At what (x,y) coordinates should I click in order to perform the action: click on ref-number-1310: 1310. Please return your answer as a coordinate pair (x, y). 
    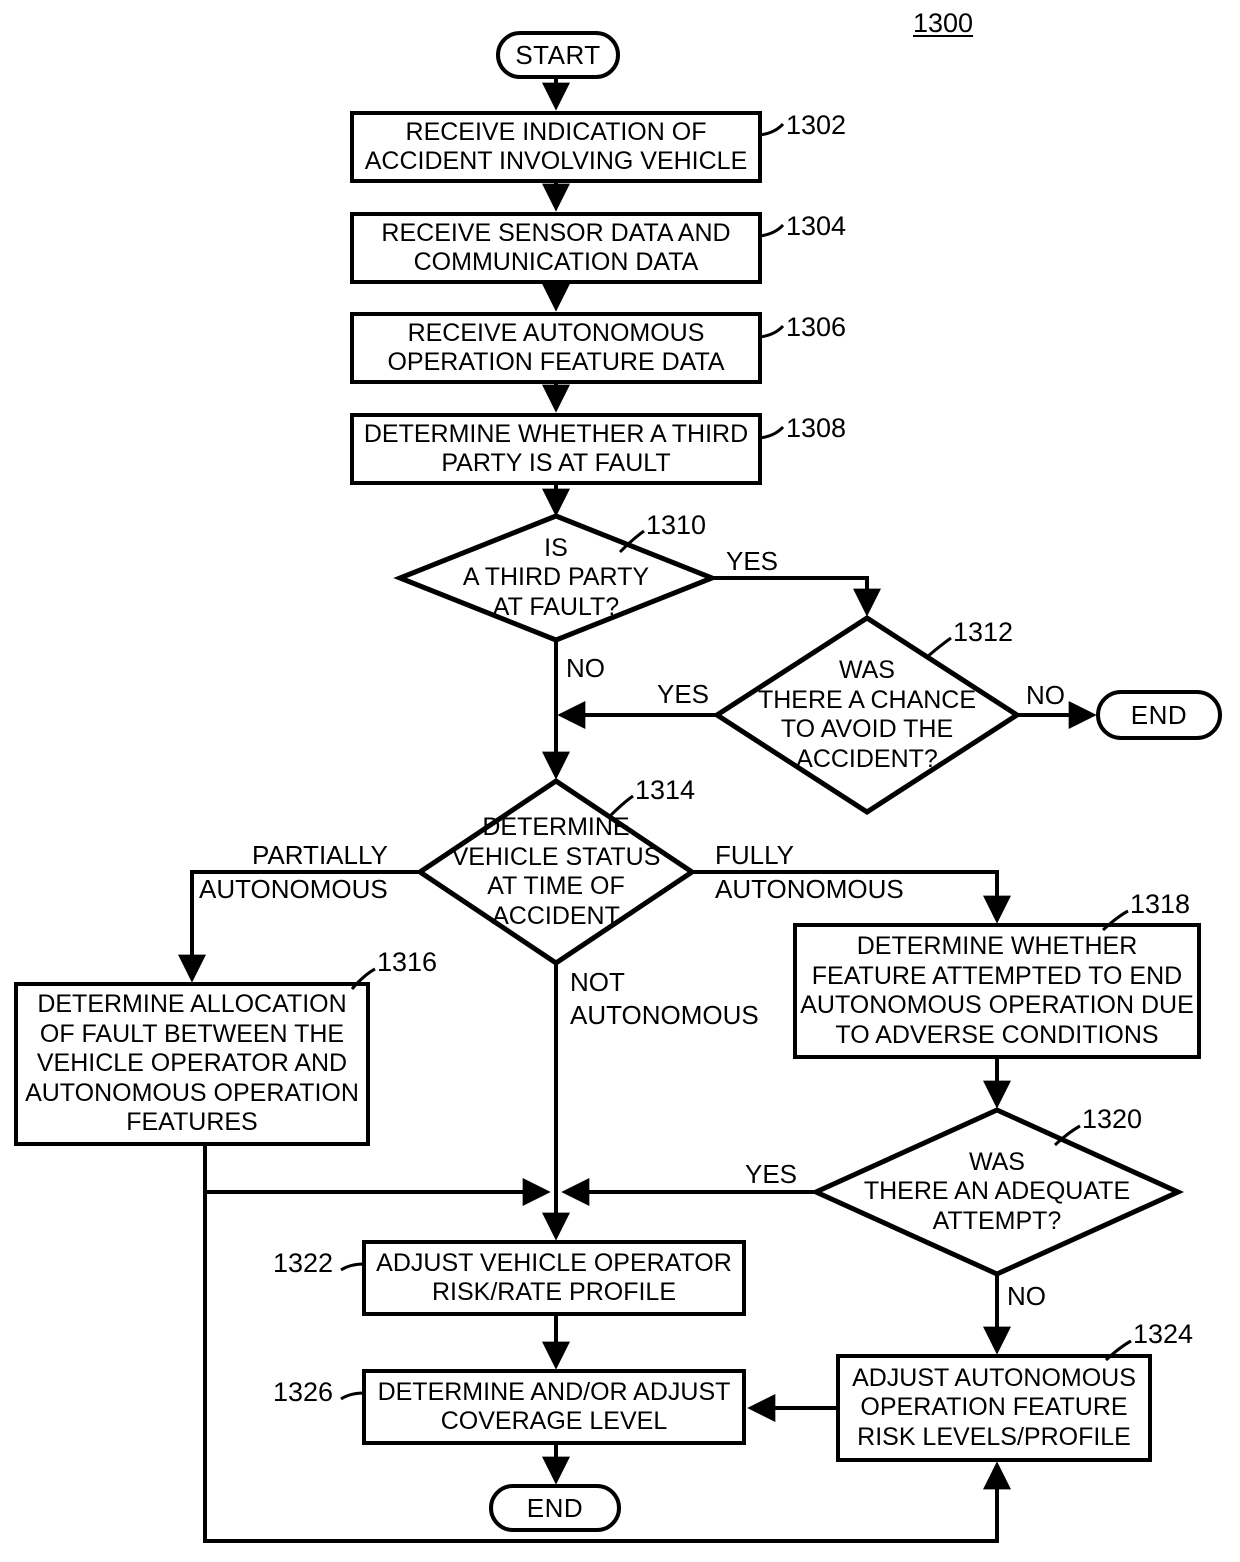
    Looking at the image, I should click on (676, 525).